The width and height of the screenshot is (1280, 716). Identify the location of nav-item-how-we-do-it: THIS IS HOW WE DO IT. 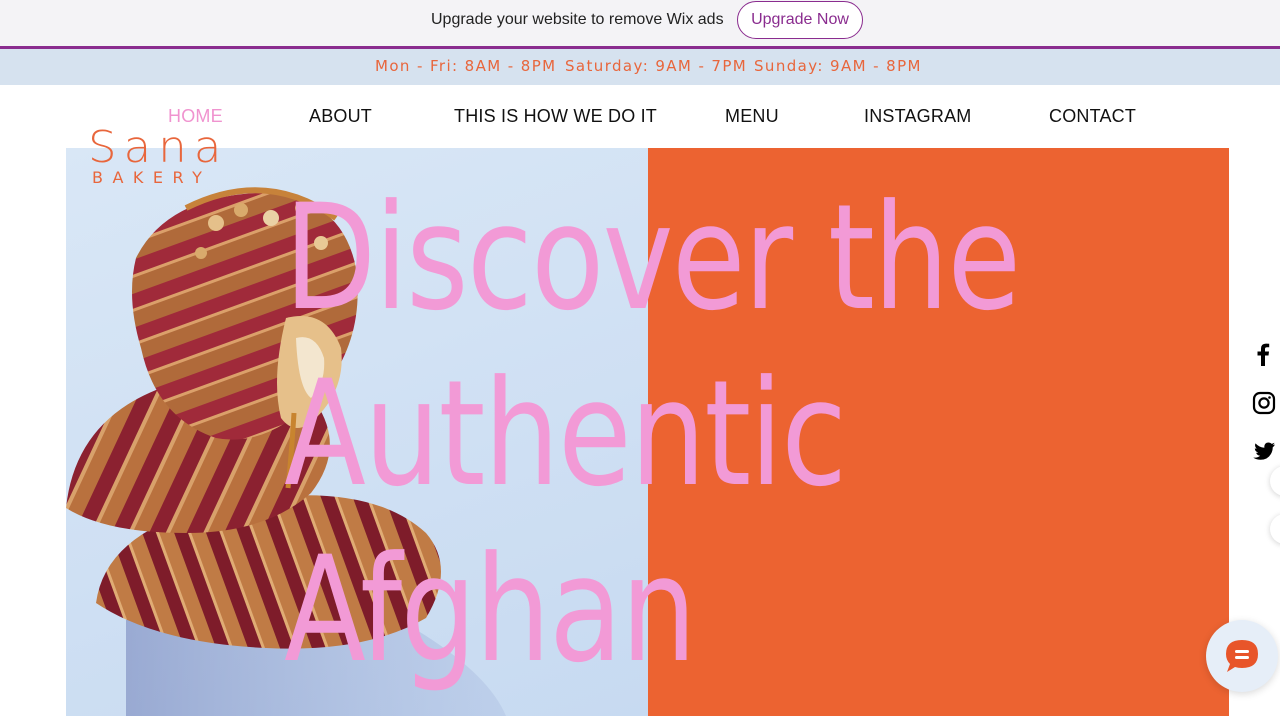
(555, 116).